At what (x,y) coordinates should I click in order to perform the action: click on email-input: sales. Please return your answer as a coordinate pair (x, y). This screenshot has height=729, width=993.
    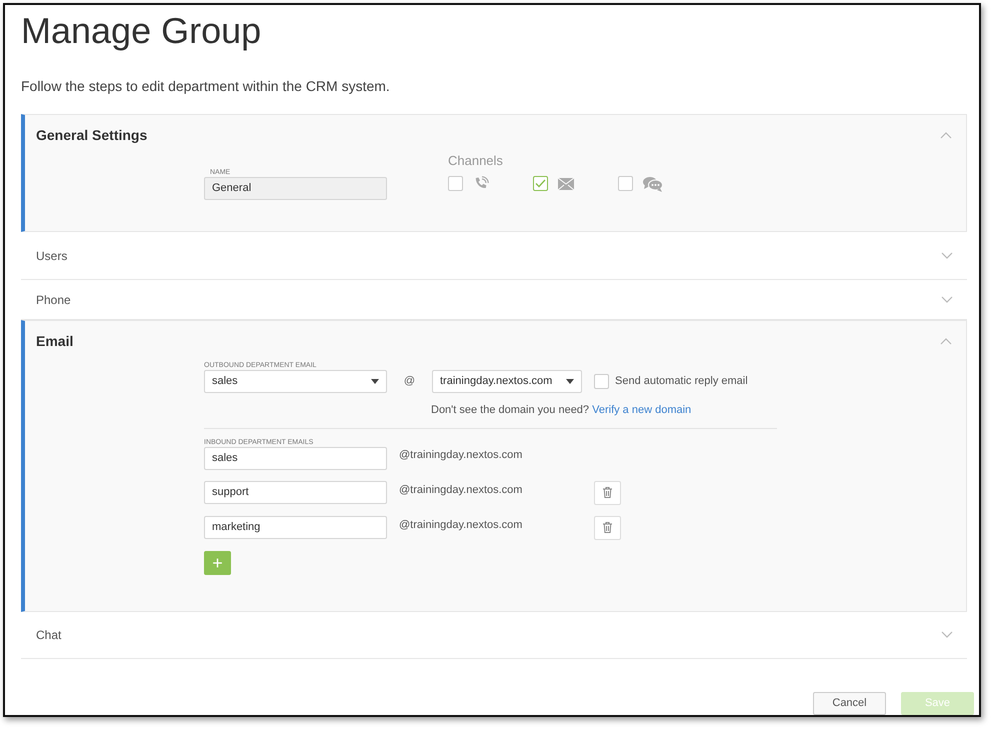
    Looking at the image, I should click on (295, 458).